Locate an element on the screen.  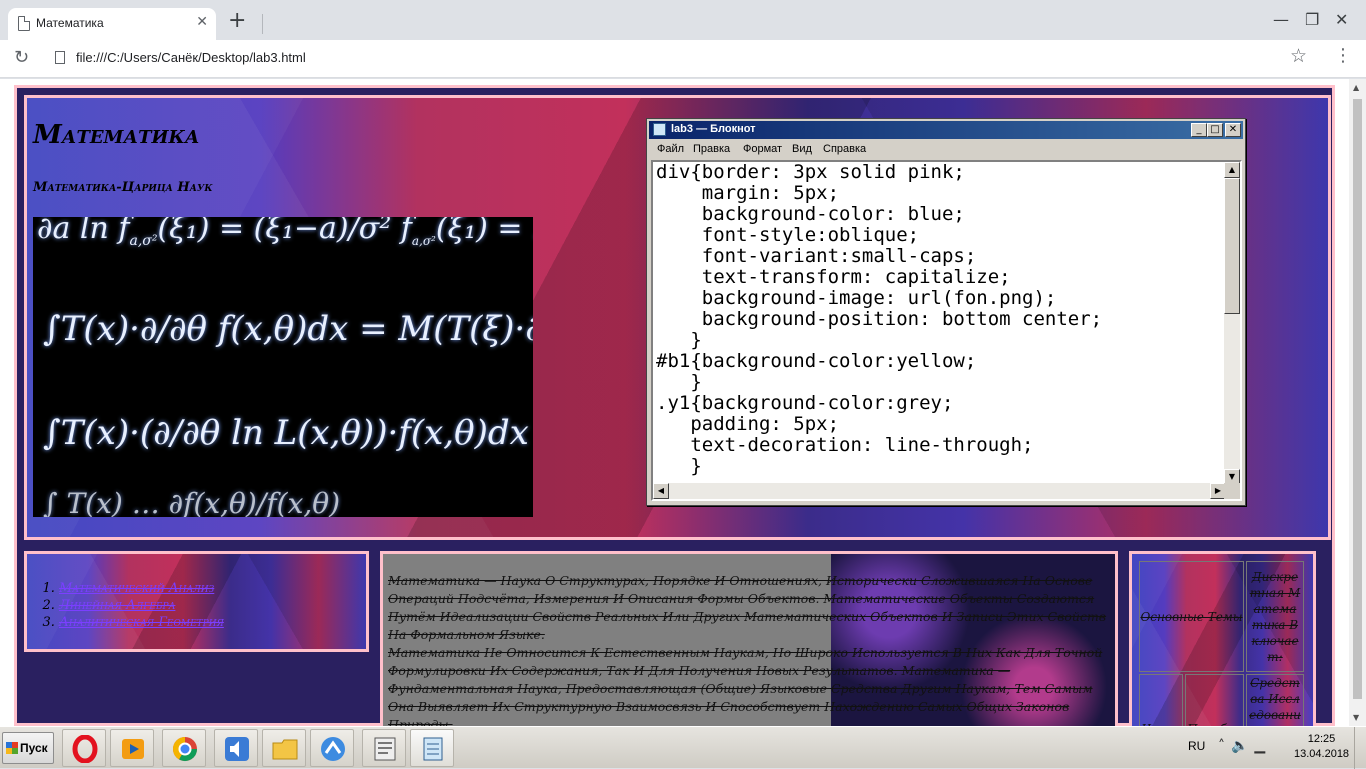
chrome-icon is located at coordinates (185, 749).